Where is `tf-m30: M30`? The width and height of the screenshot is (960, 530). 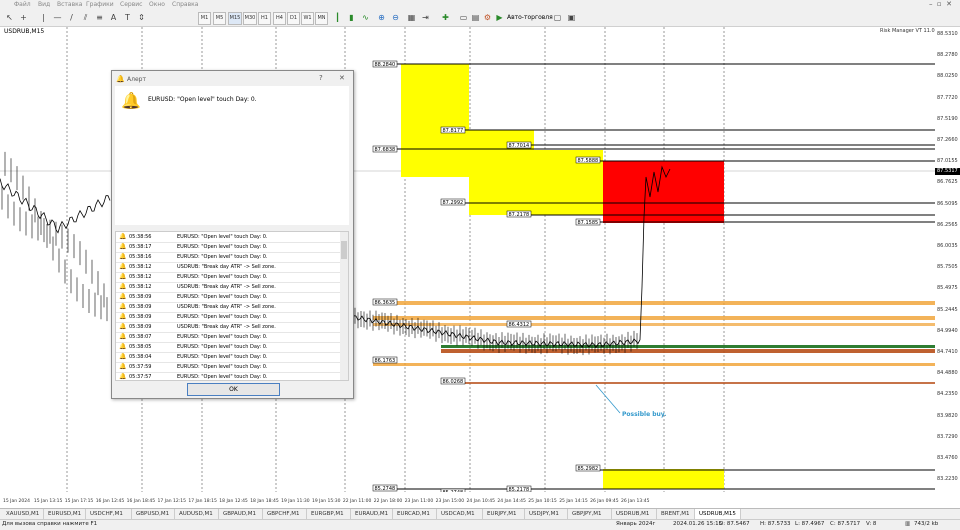 tf-m30: M30 is located at coordinates (250, 18).